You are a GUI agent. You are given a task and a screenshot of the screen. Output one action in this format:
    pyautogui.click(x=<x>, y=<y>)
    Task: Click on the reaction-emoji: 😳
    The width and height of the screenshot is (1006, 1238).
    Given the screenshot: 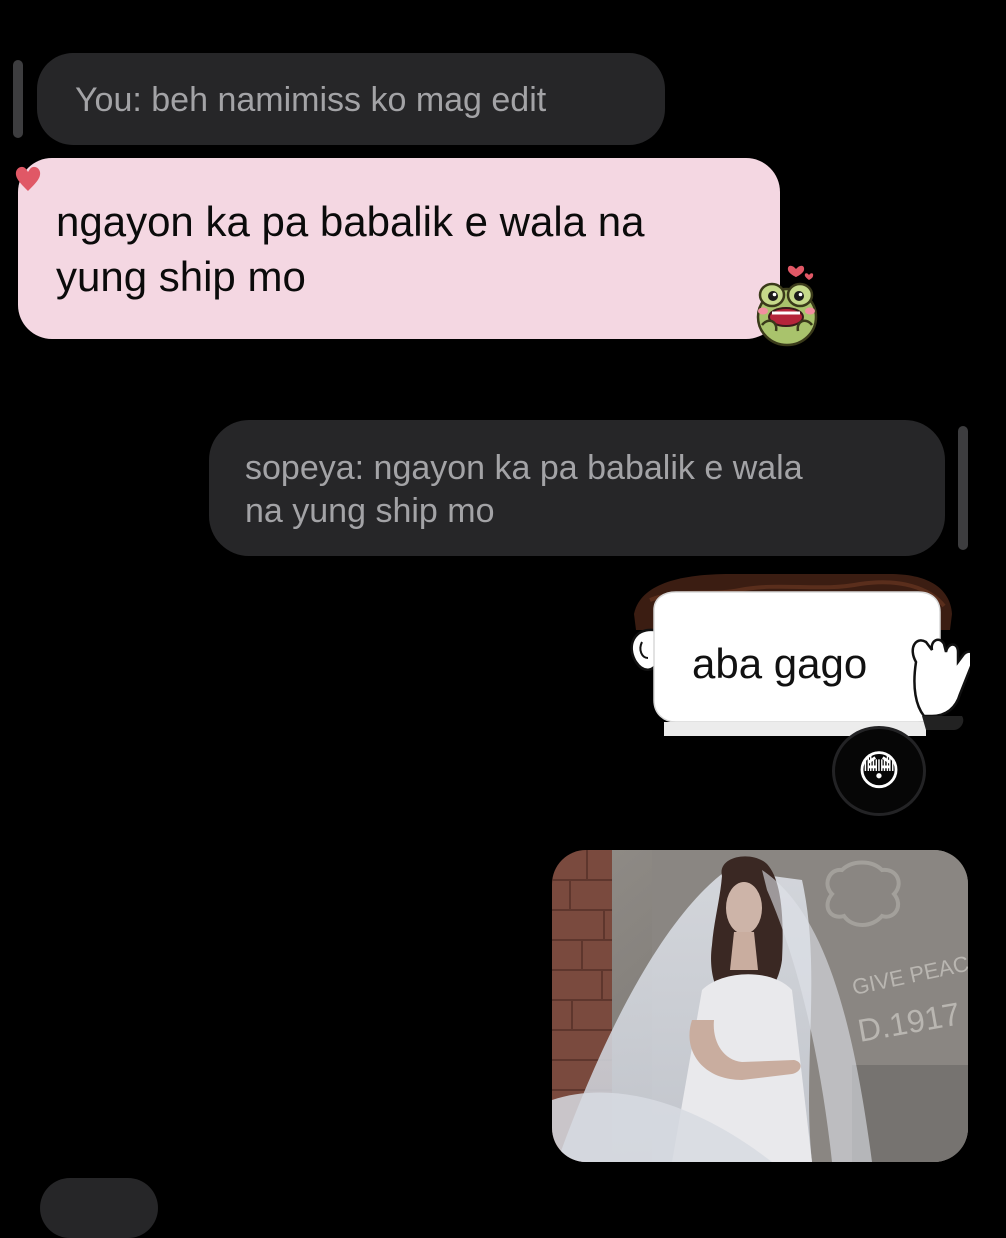 What is the action you would take?
    pyautogui.click(x=879, y=770)
    